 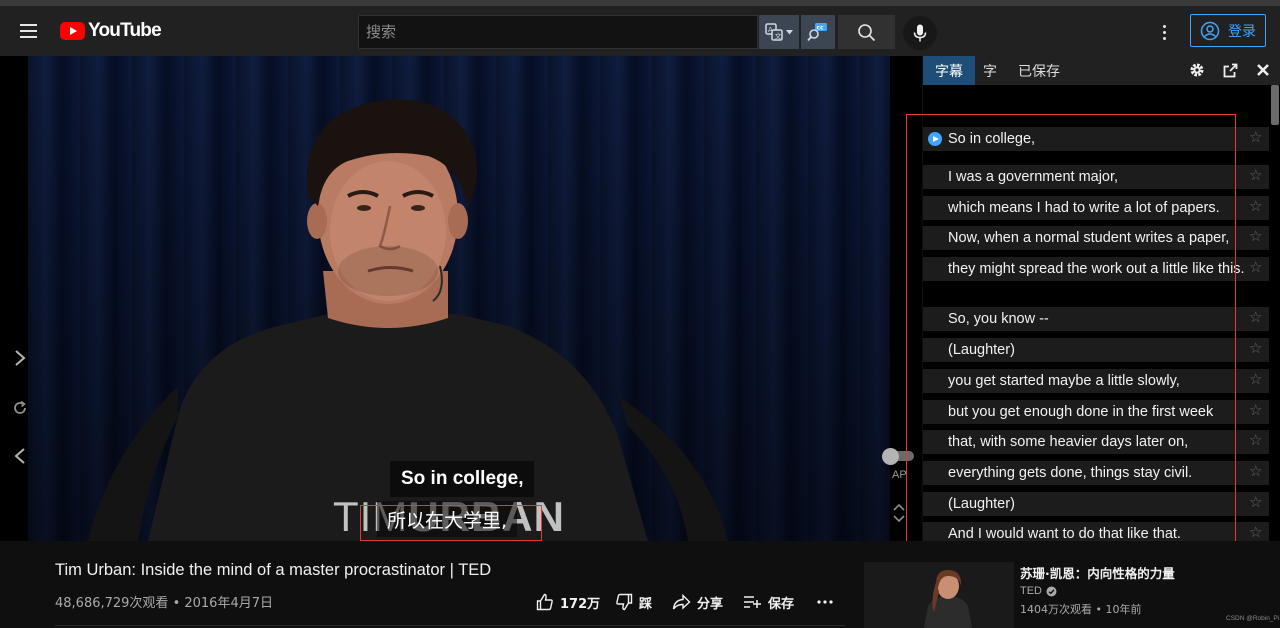 What do you see at coordinates (125, 30) in the screenshot?
I see `logo-text: YouTube` at bounding box center [125, 30].